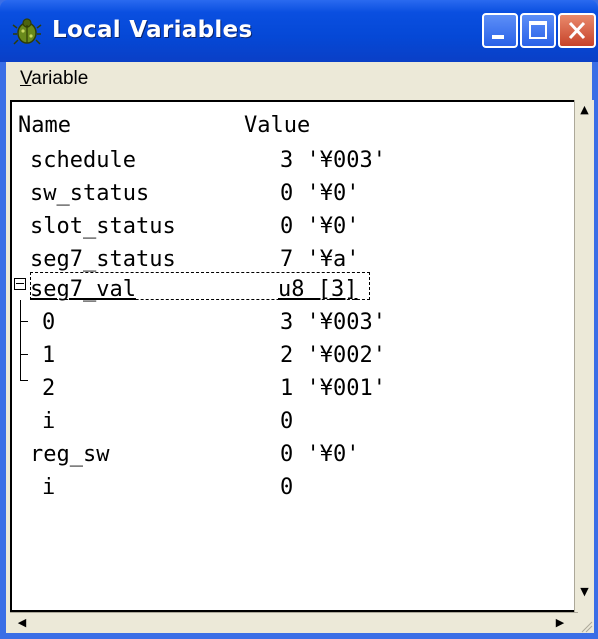 This screenshot has height=639, width=598. I want to click on scroll-up-icon: ▲, so click(584, 110).